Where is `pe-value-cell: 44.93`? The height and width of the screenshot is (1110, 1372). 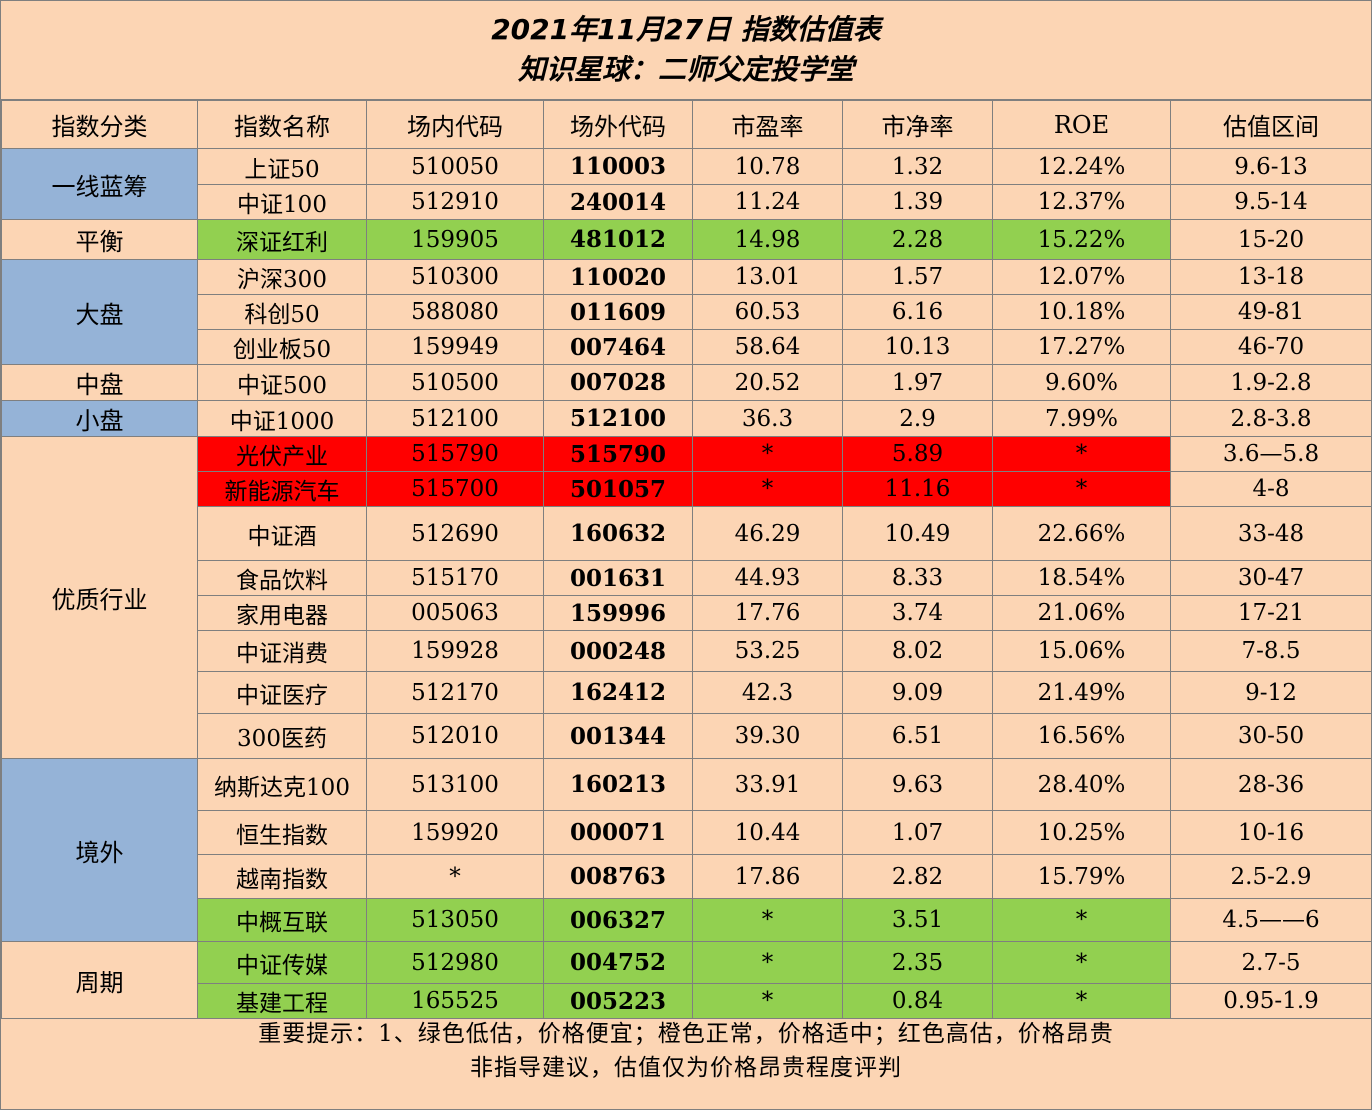
pe-value-cell: 44.93 is located at coordinates (767, 578).